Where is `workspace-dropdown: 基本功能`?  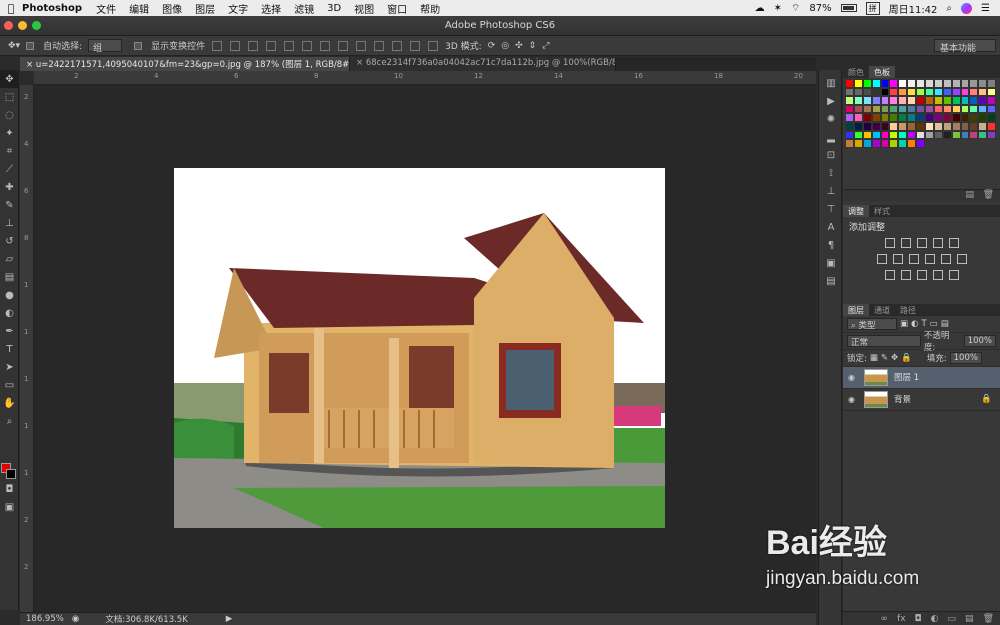
workspace-dropdown: 基本功能 is located at coordinates (965, 46).